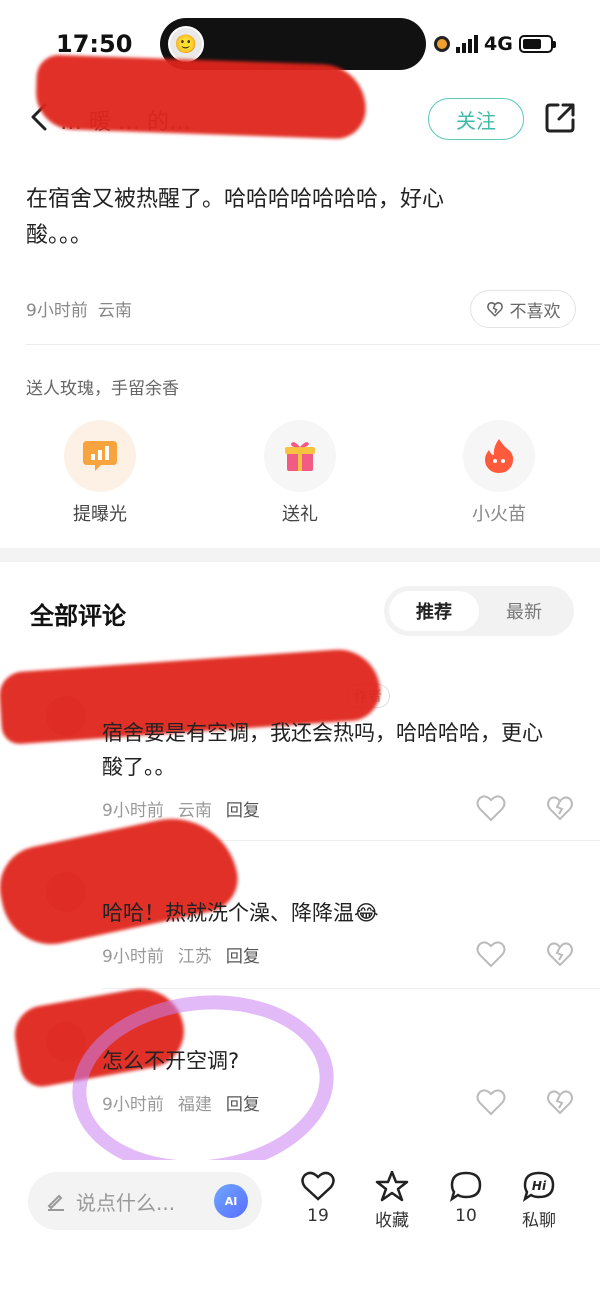  I want to click on section-gap, so click(300, 555).